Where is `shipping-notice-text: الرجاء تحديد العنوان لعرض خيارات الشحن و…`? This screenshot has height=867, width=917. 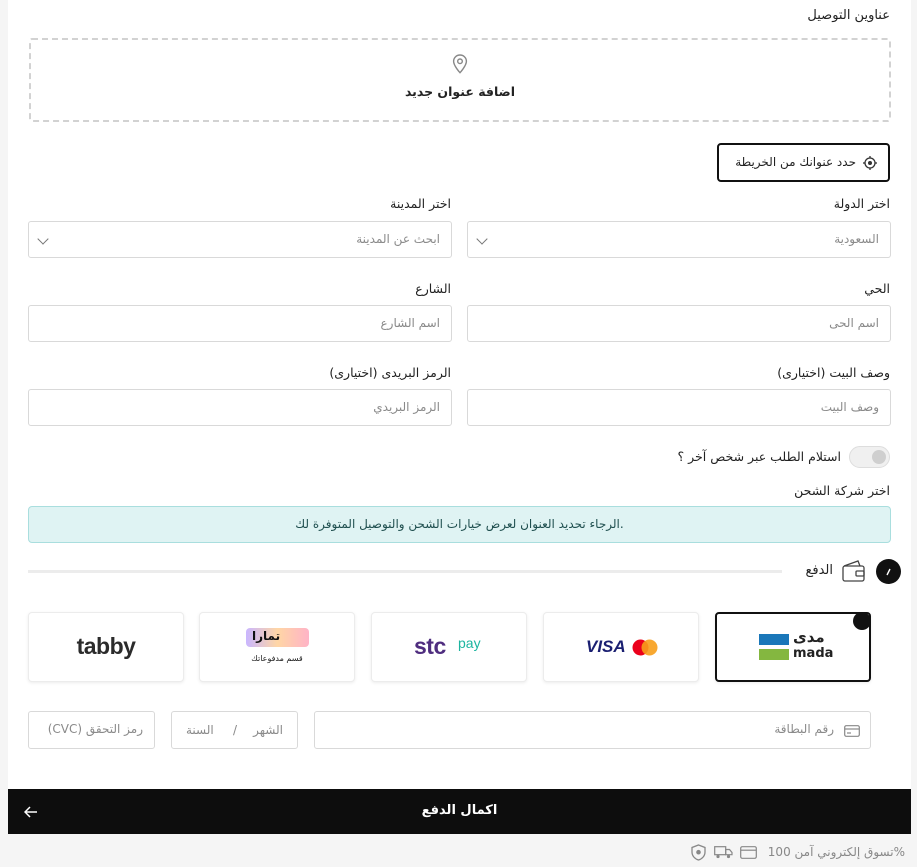 shipping-notice-text: الرجاء تحديد العنوان لعرض خيارات الشحن و… is located at coordinates (459, 524).